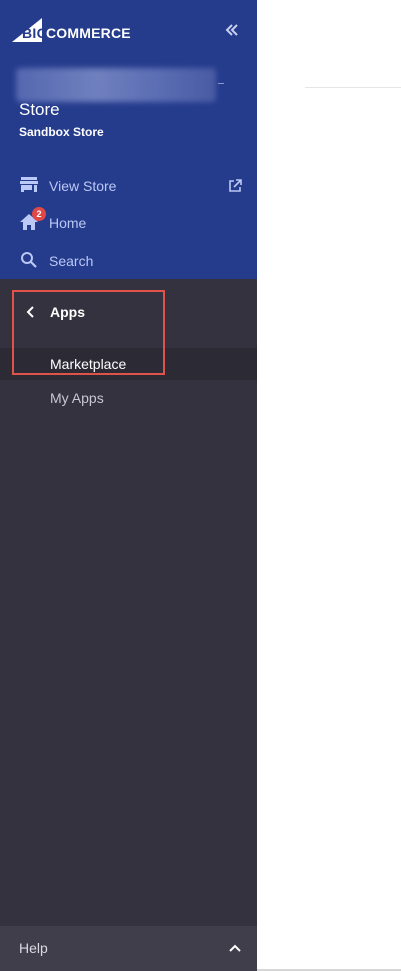 This screenshot has height=971, width=401. Describe the element at coordinates (39, 109) in the screenshot. I see `store-name: Store` at that location.